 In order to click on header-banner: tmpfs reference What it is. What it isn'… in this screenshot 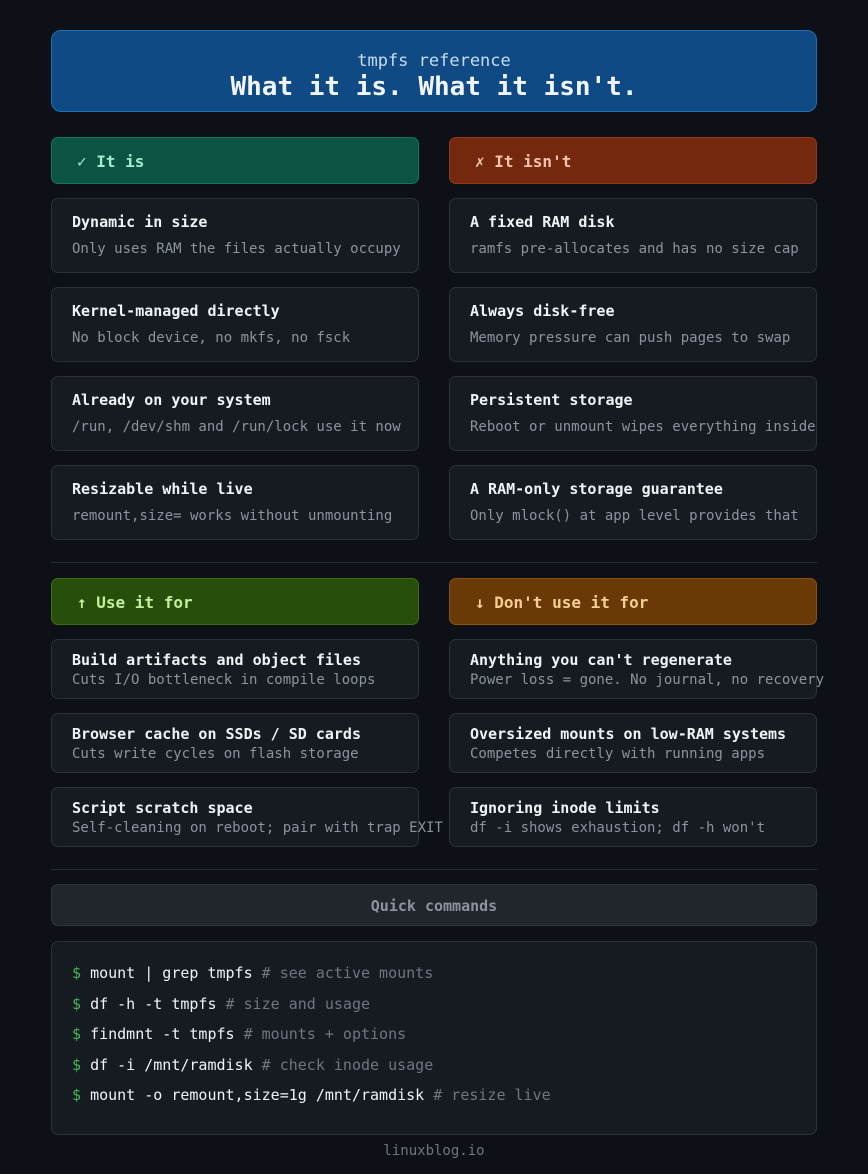, I will do `click(434, 71)`.